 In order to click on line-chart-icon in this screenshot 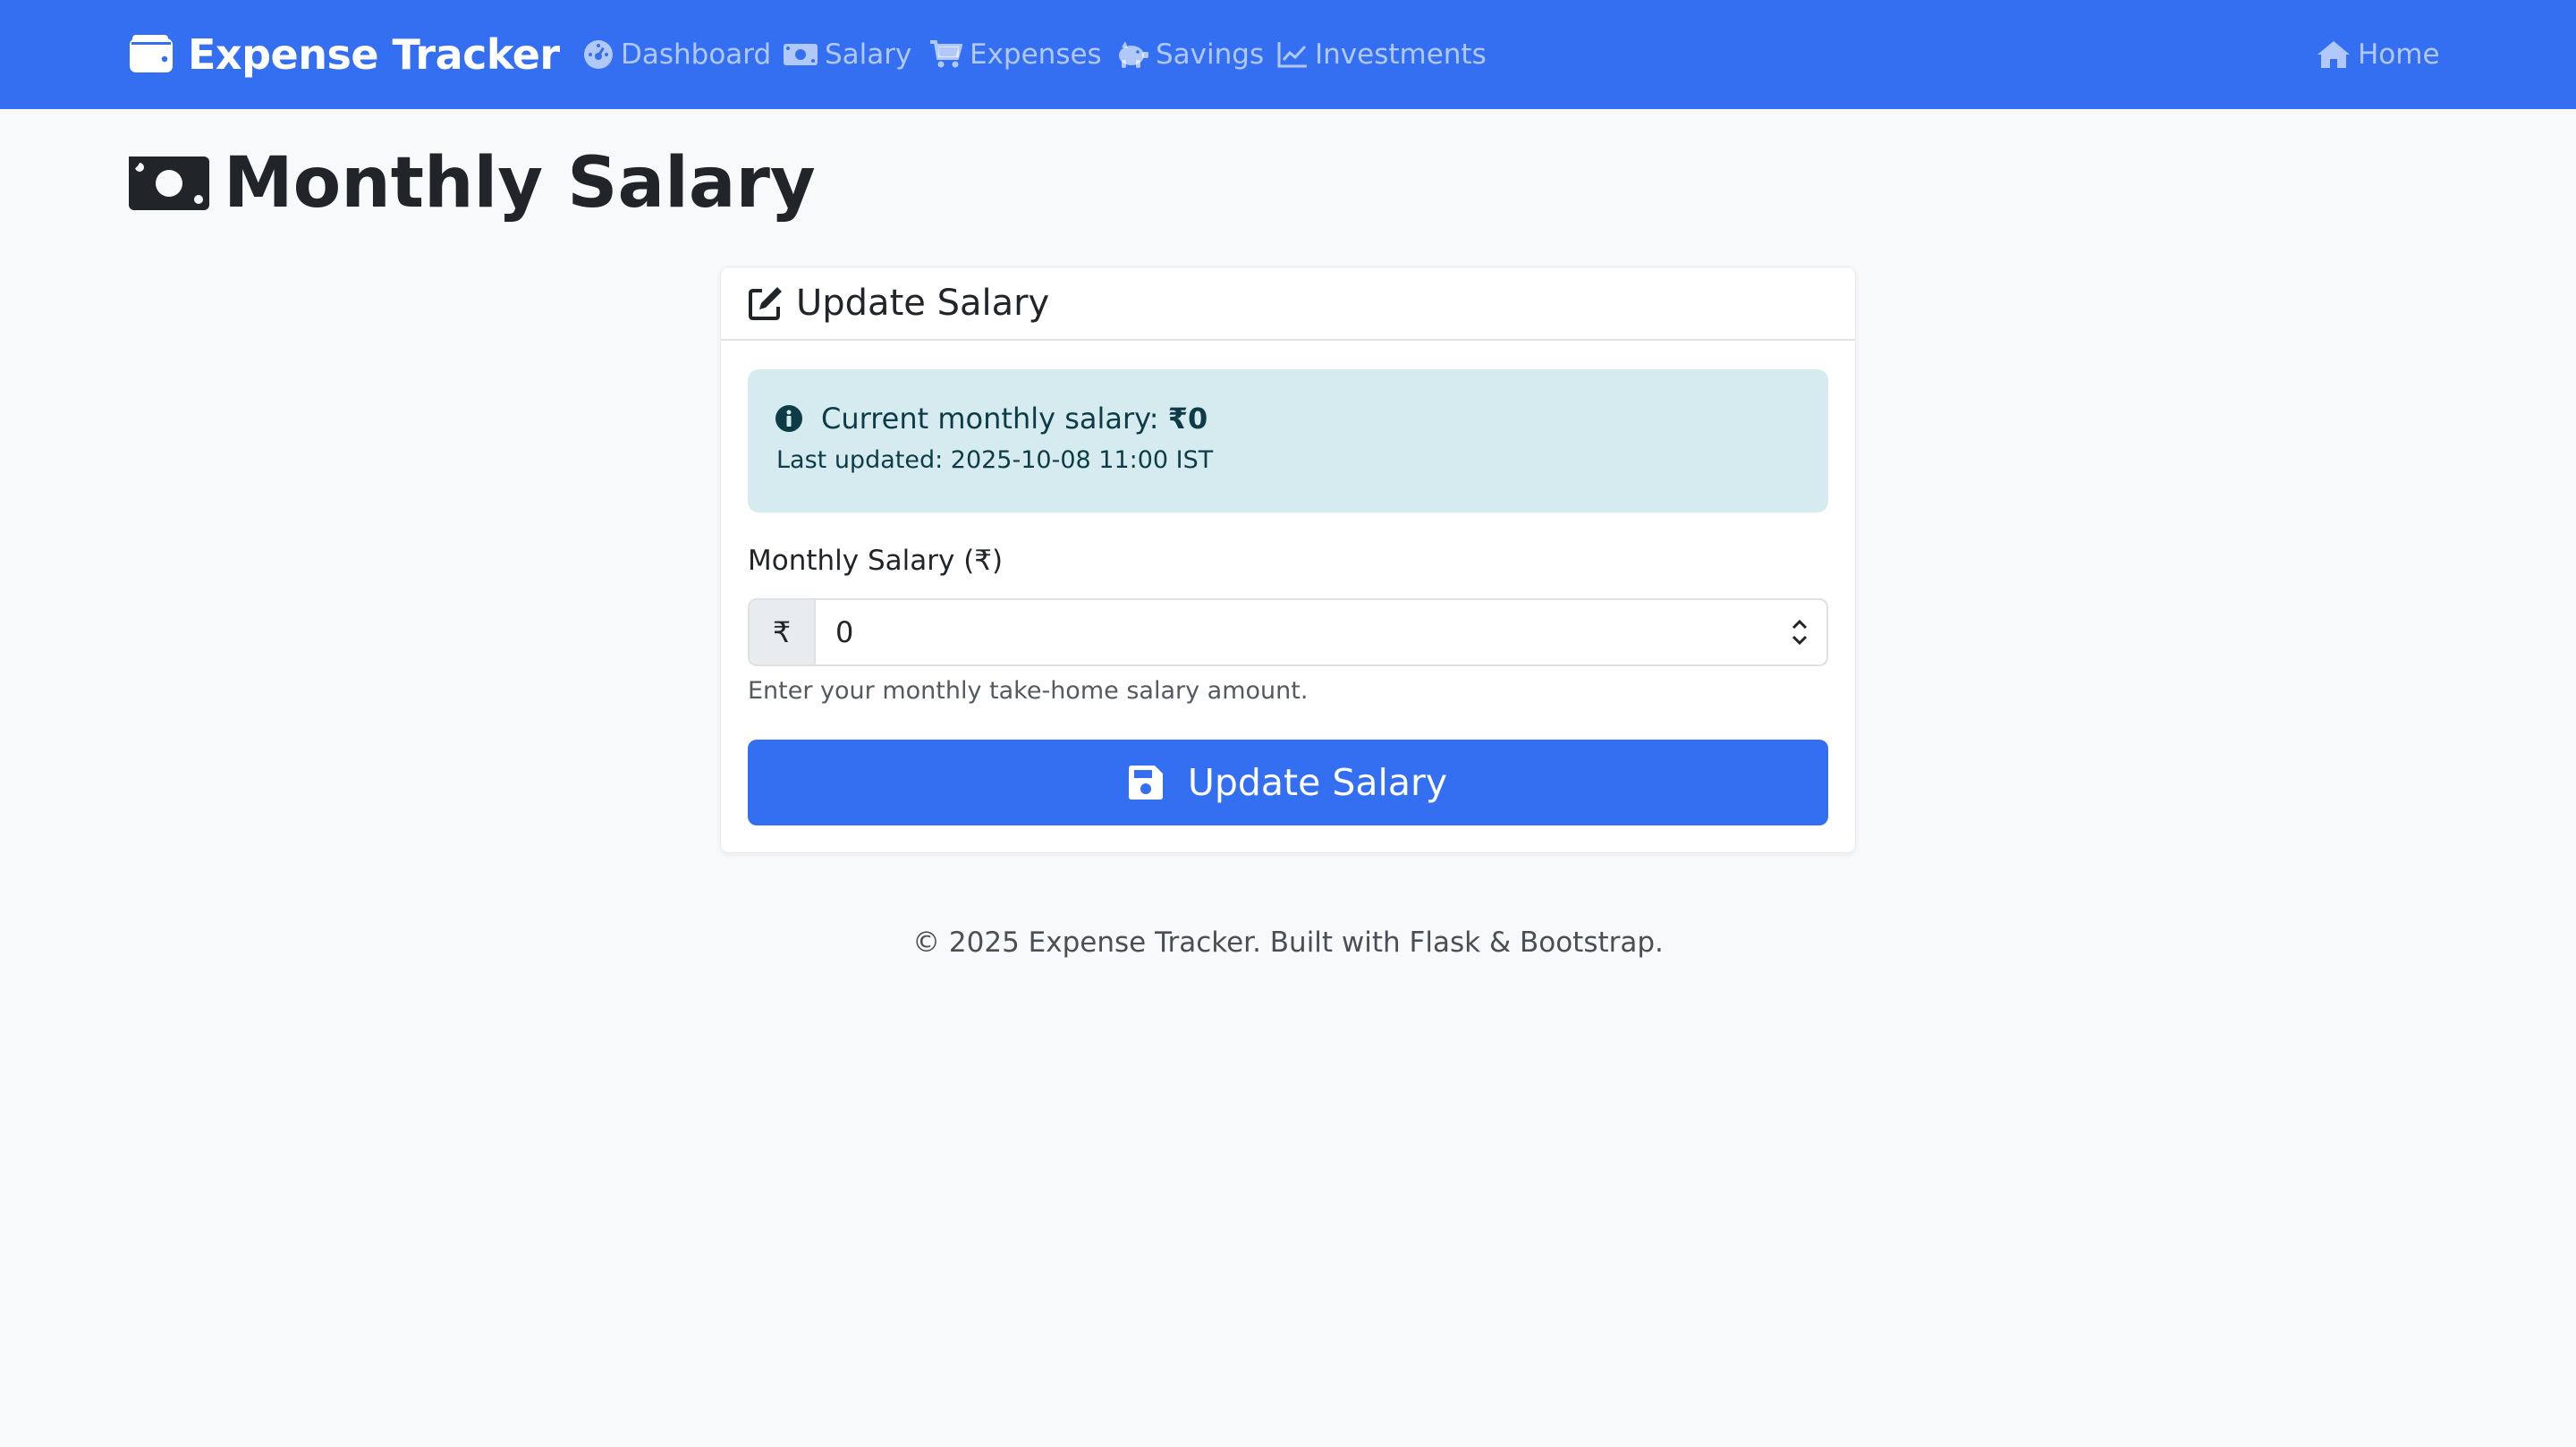, I will do `click(1292, 55)`.